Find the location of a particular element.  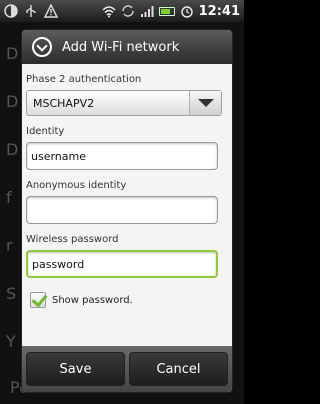

anonymous-identity-label: Anonymous identity is located at coordinates (76, 185).